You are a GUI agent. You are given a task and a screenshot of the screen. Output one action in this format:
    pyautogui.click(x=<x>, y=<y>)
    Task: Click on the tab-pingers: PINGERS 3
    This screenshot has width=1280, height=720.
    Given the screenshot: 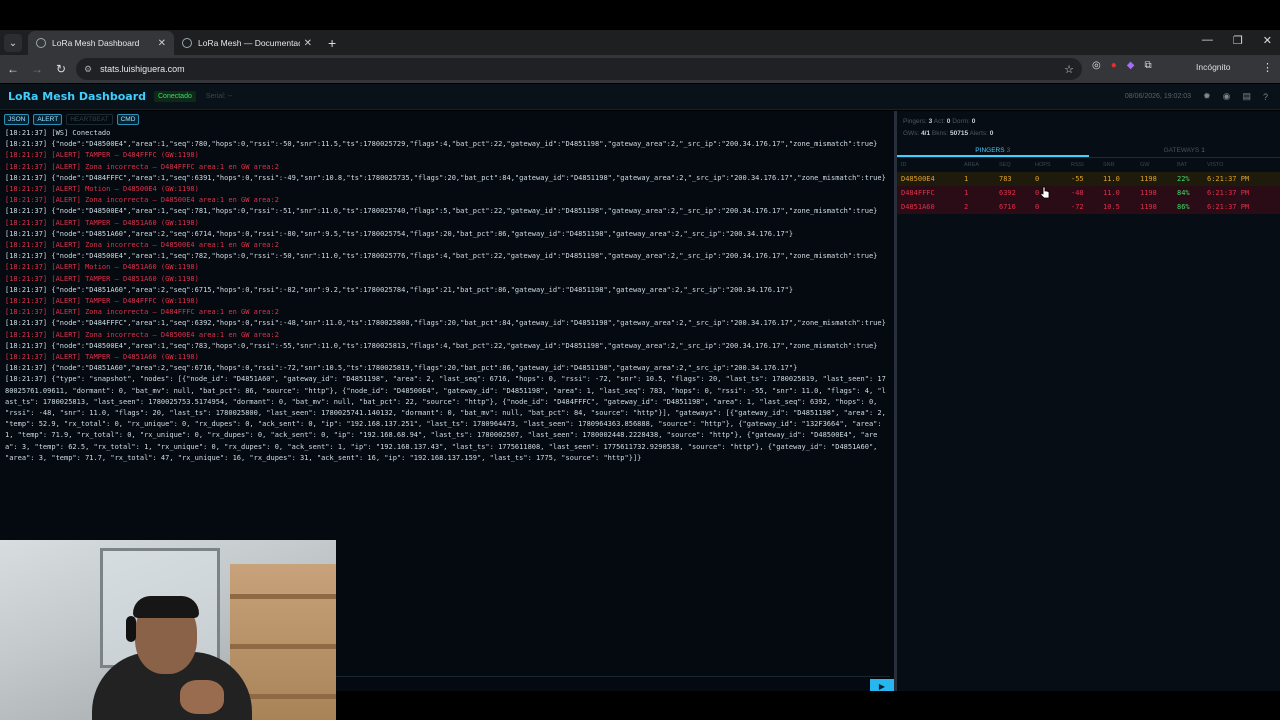 What is the action you would take?
    pyautogui.click(x=993, y=150)
    